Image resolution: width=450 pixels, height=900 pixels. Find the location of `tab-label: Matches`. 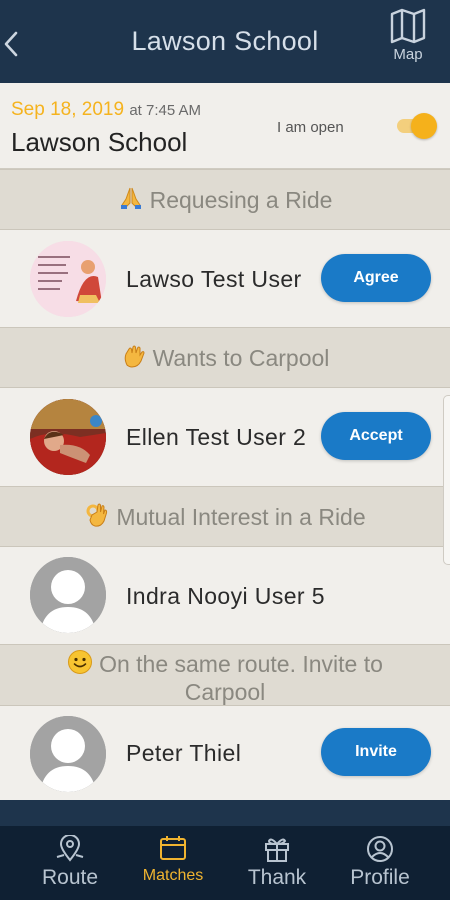

tab-label: Matches is located at coordinates (173, 875).